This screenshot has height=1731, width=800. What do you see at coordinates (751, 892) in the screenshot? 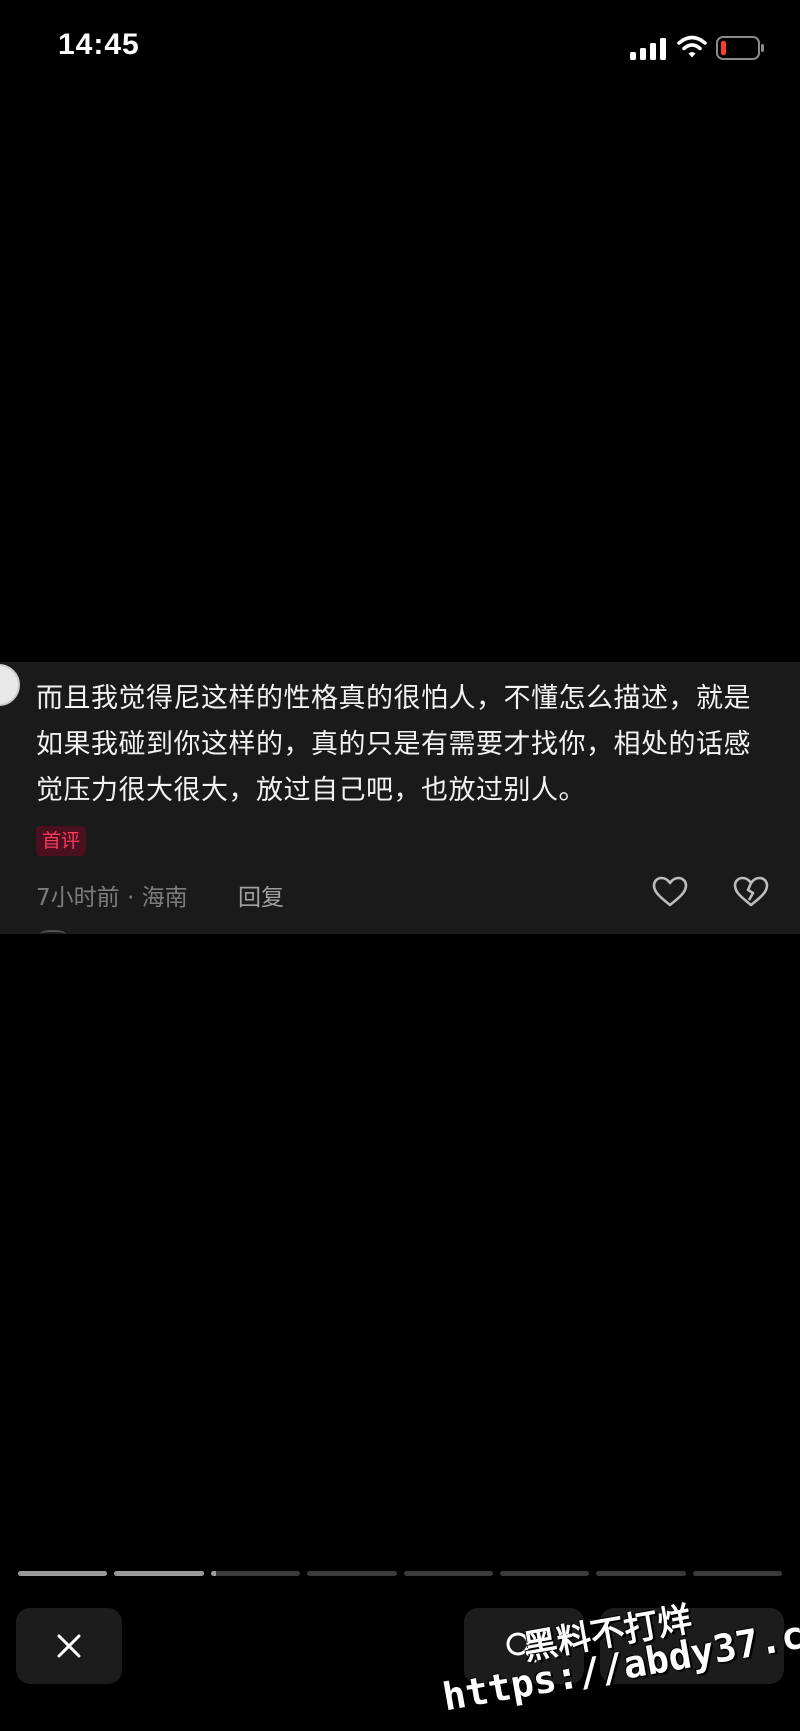
I see `broken-heart-icon` at bounding box center [751, 892].